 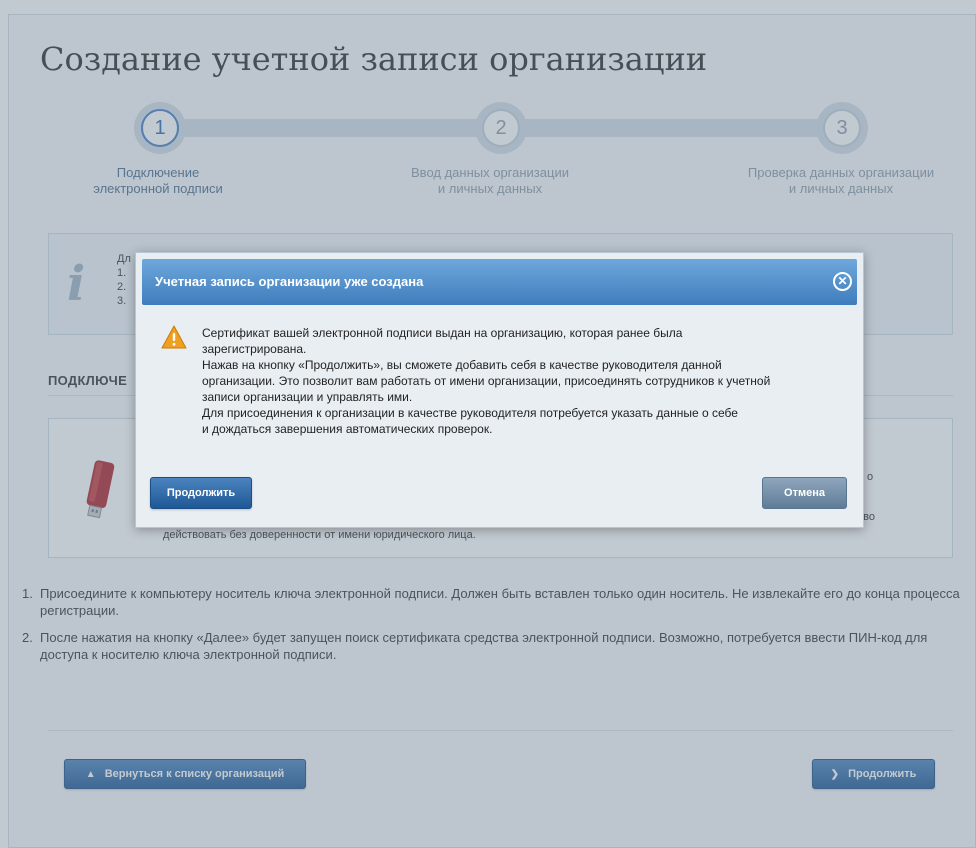 I want to click on dialog-cancel-button: Отмена, so click(x=804, y=493).